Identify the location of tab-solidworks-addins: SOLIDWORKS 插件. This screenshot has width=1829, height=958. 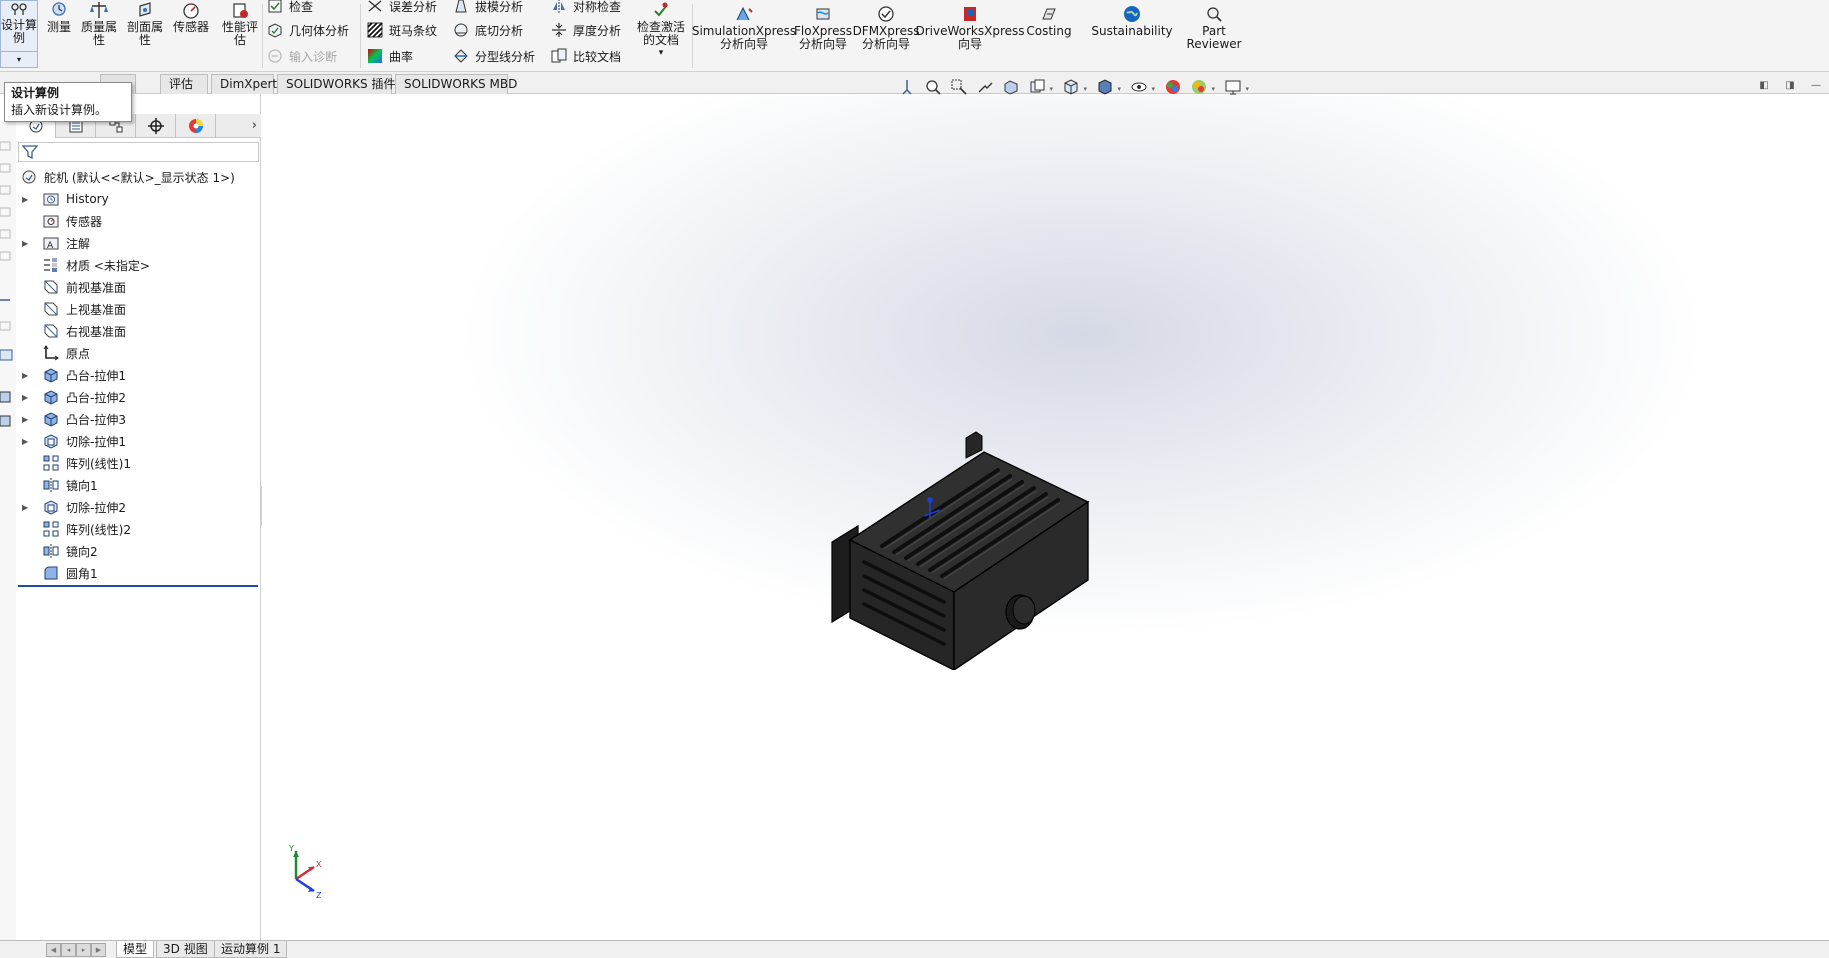
(336, 84).